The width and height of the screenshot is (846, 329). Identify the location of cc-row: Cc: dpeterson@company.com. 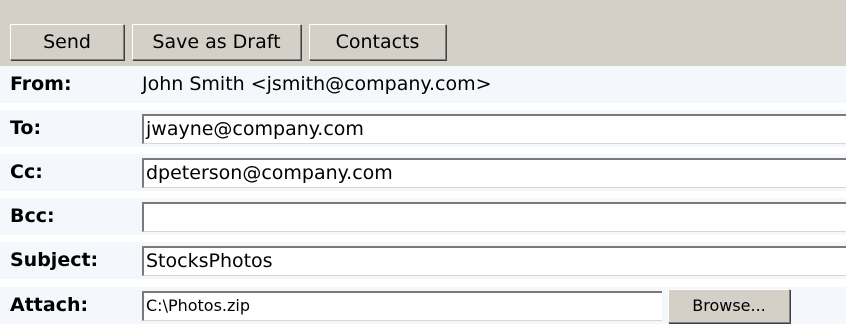
(423, 172).